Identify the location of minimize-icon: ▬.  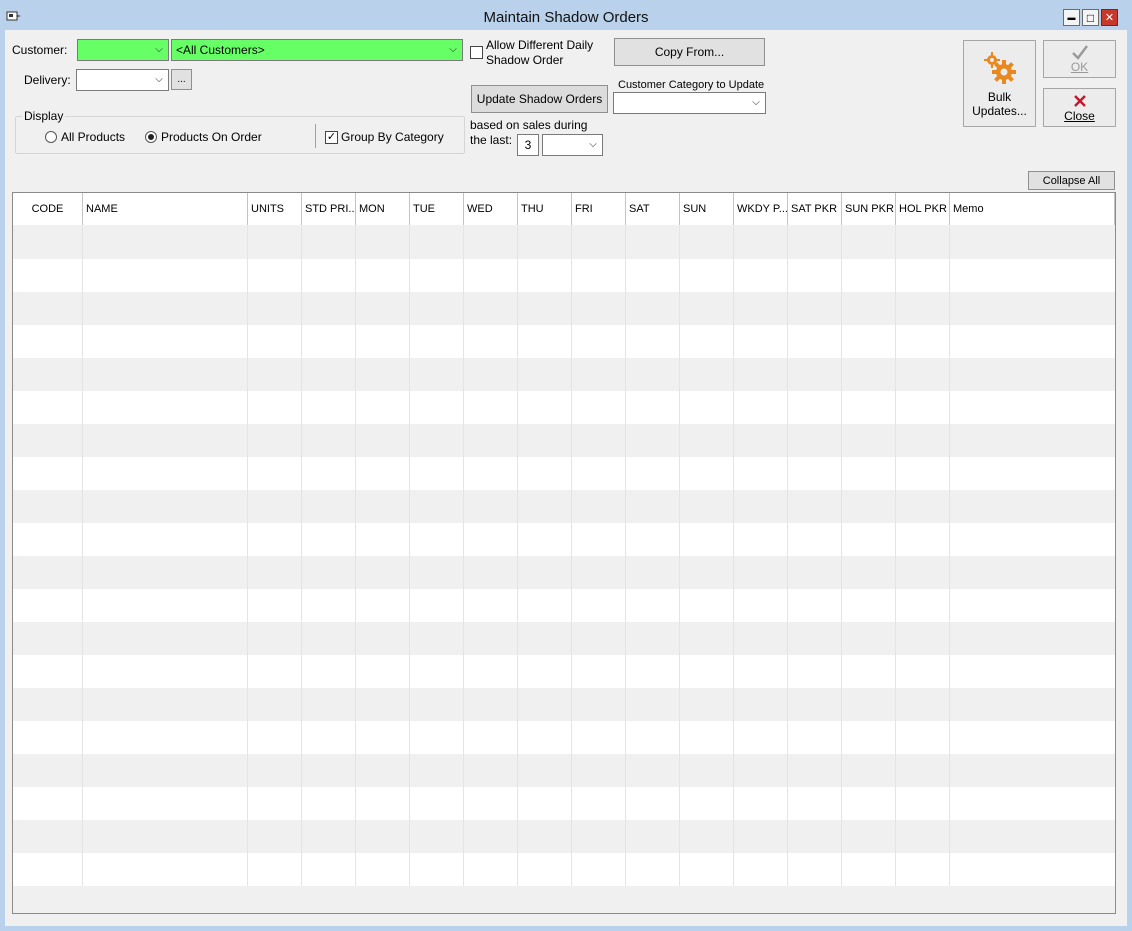
(1071, 17).